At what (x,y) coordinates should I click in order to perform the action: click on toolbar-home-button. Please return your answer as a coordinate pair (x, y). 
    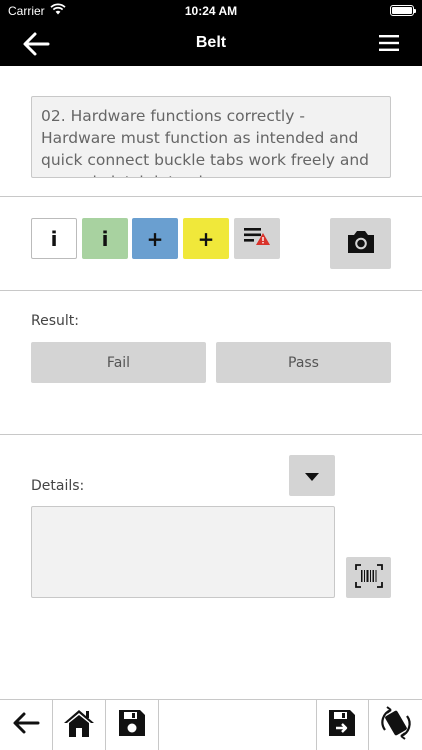
    Looking at the image, I should click on (79, 725).